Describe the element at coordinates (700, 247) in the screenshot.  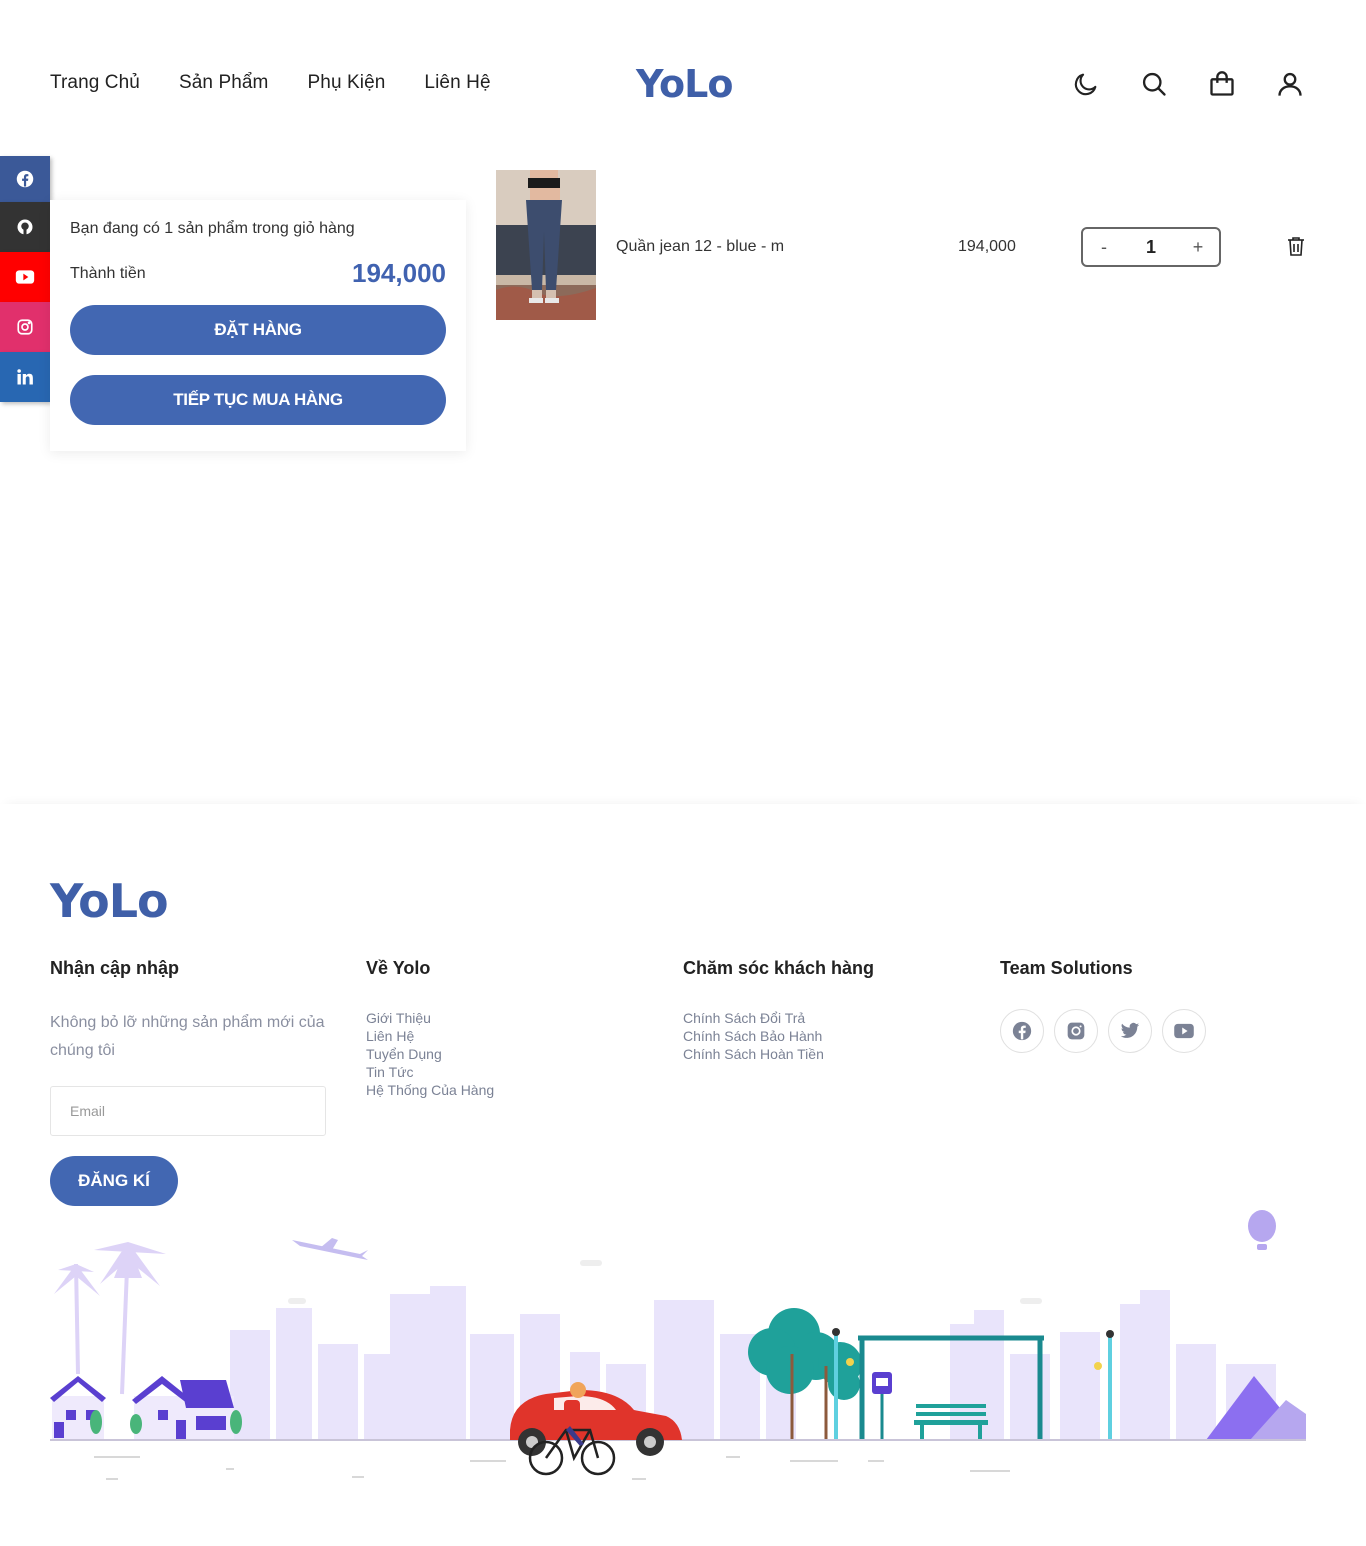
I see `item-name: Quần jean 12 - blue - m` at that location.